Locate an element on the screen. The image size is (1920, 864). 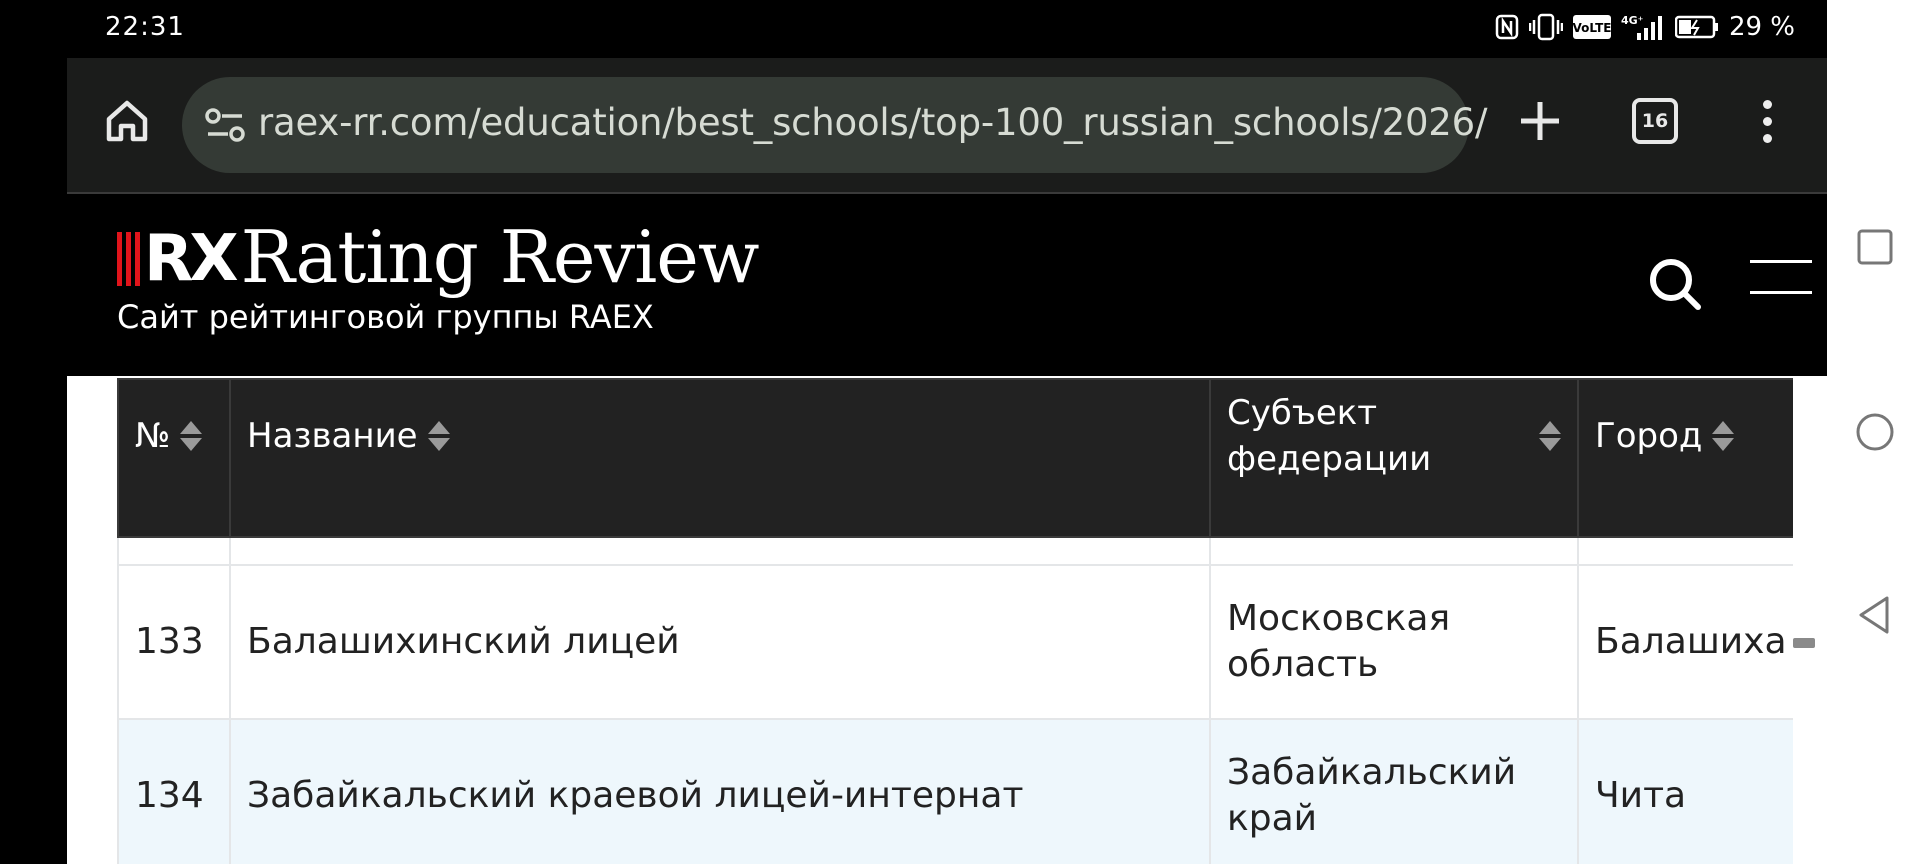
cell-city: Чита is located at coordinates (1685, 791).